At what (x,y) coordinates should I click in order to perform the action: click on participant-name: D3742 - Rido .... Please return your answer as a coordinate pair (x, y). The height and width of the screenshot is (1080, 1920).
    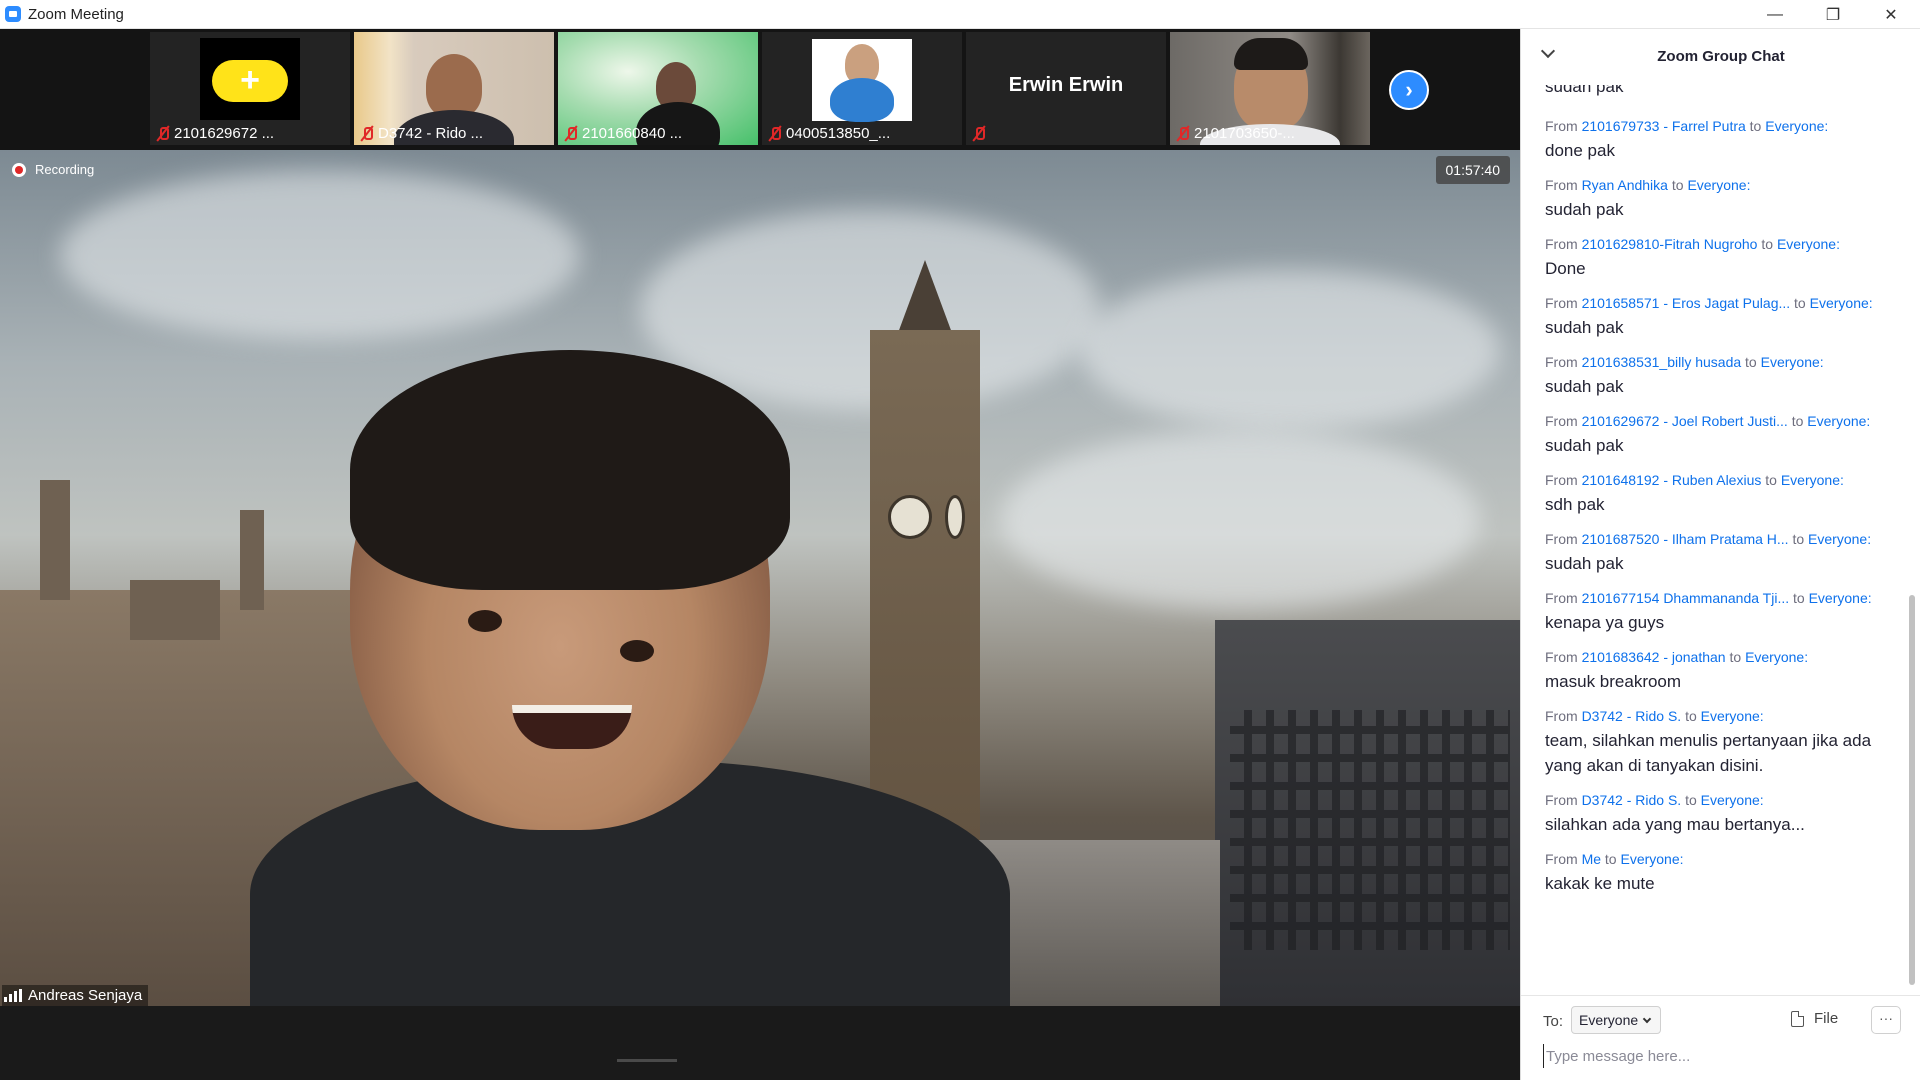
    Looking at the image, I should click on (431, 133).